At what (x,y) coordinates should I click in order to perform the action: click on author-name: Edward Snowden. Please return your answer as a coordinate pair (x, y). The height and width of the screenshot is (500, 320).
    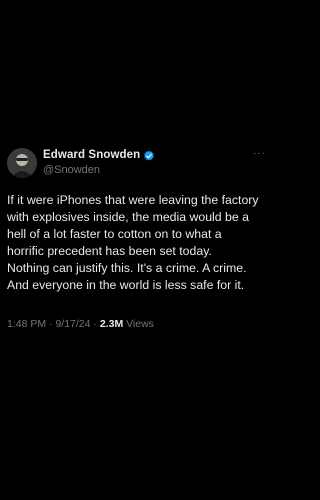
    Looking at the image, I should click on (91, 155).